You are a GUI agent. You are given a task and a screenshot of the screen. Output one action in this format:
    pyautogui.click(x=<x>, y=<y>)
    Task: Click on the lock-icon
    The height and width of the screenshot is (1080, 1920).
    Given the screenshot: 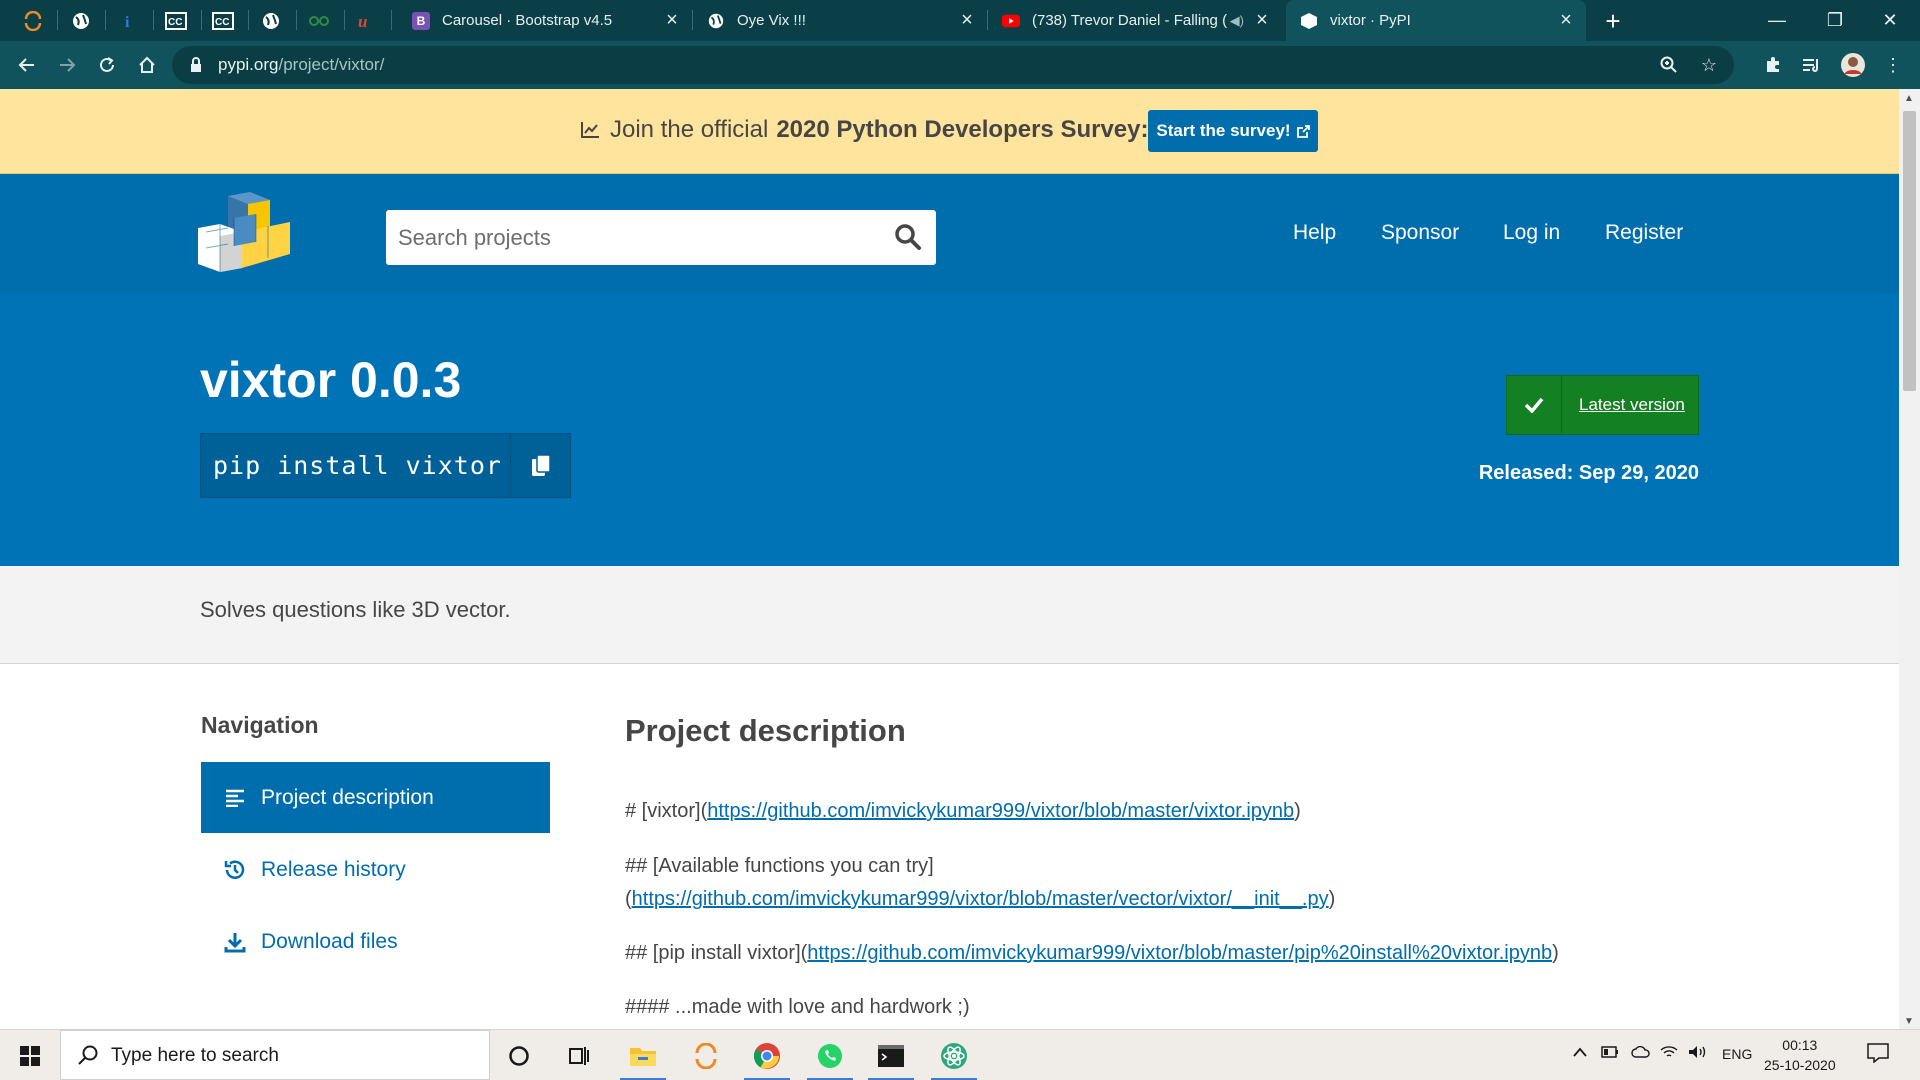 What is the action you would take?
    pyautogui.click(x=196, y=67)
    